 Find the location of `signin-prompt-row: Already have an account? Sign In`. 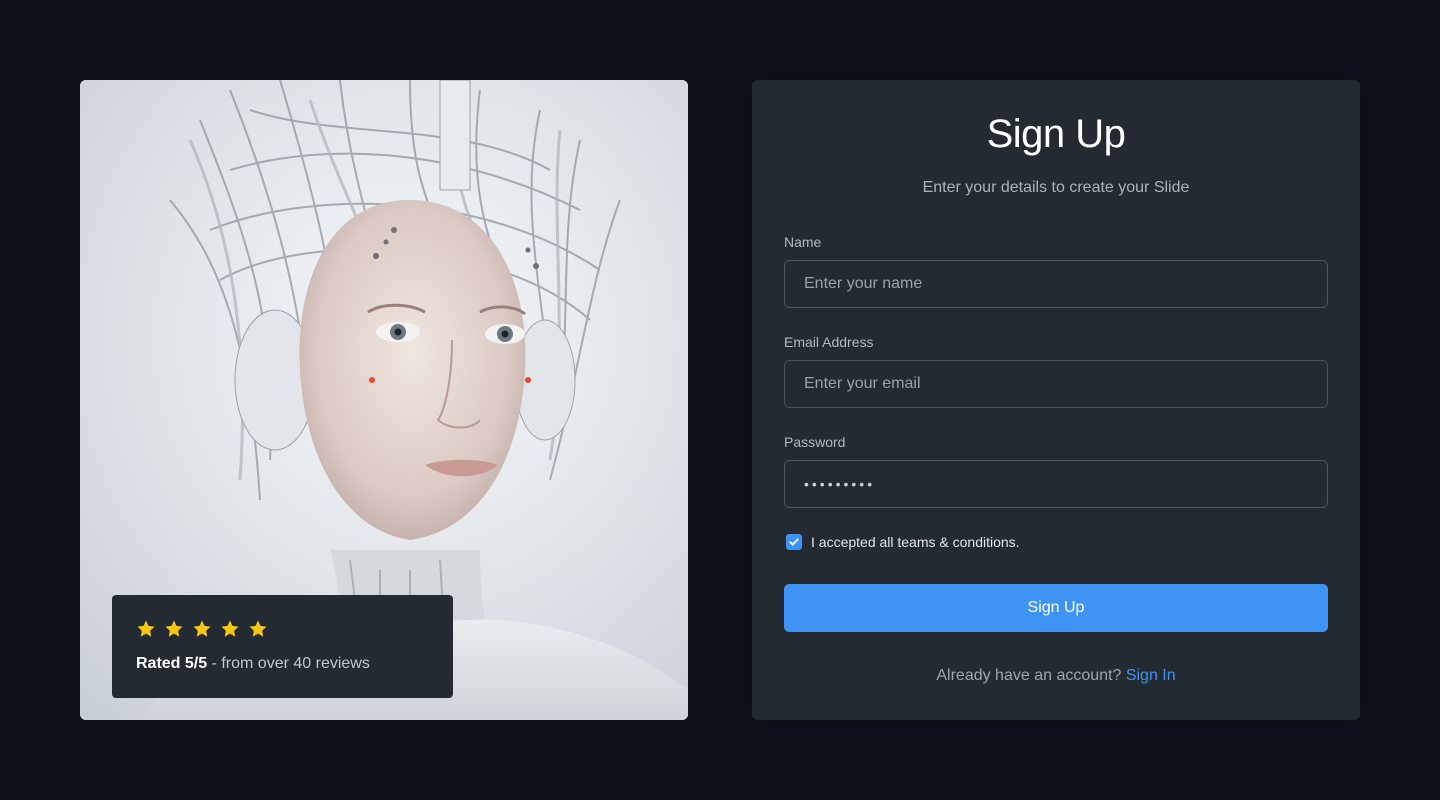

signin-prompt-row: Already have an account? Sign In is located at coordinates (1056, 676).